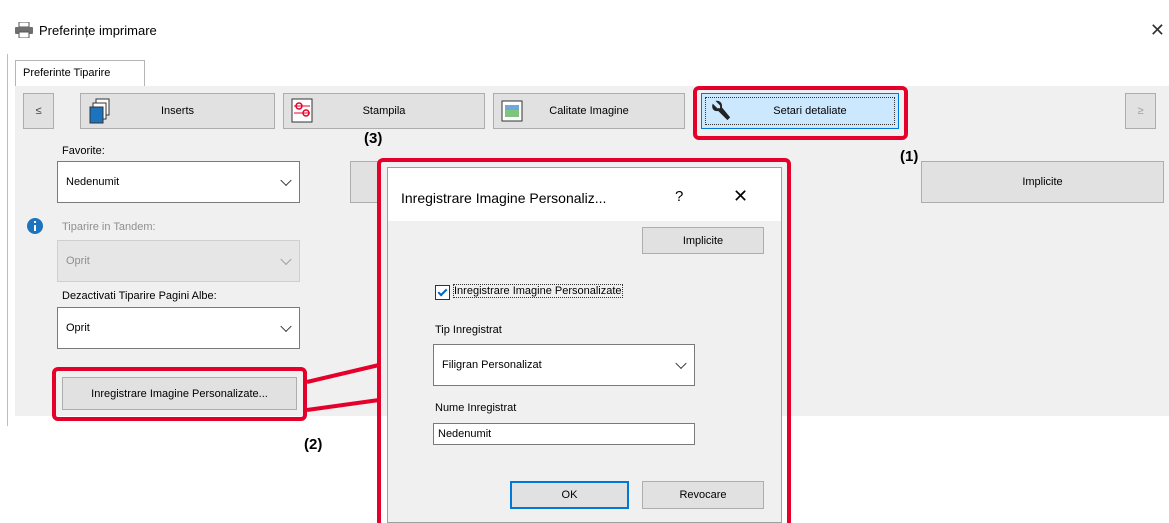 The image size is (1169, 523). I want to click on window-title: Preferințe imprimare, so click(98, 30).